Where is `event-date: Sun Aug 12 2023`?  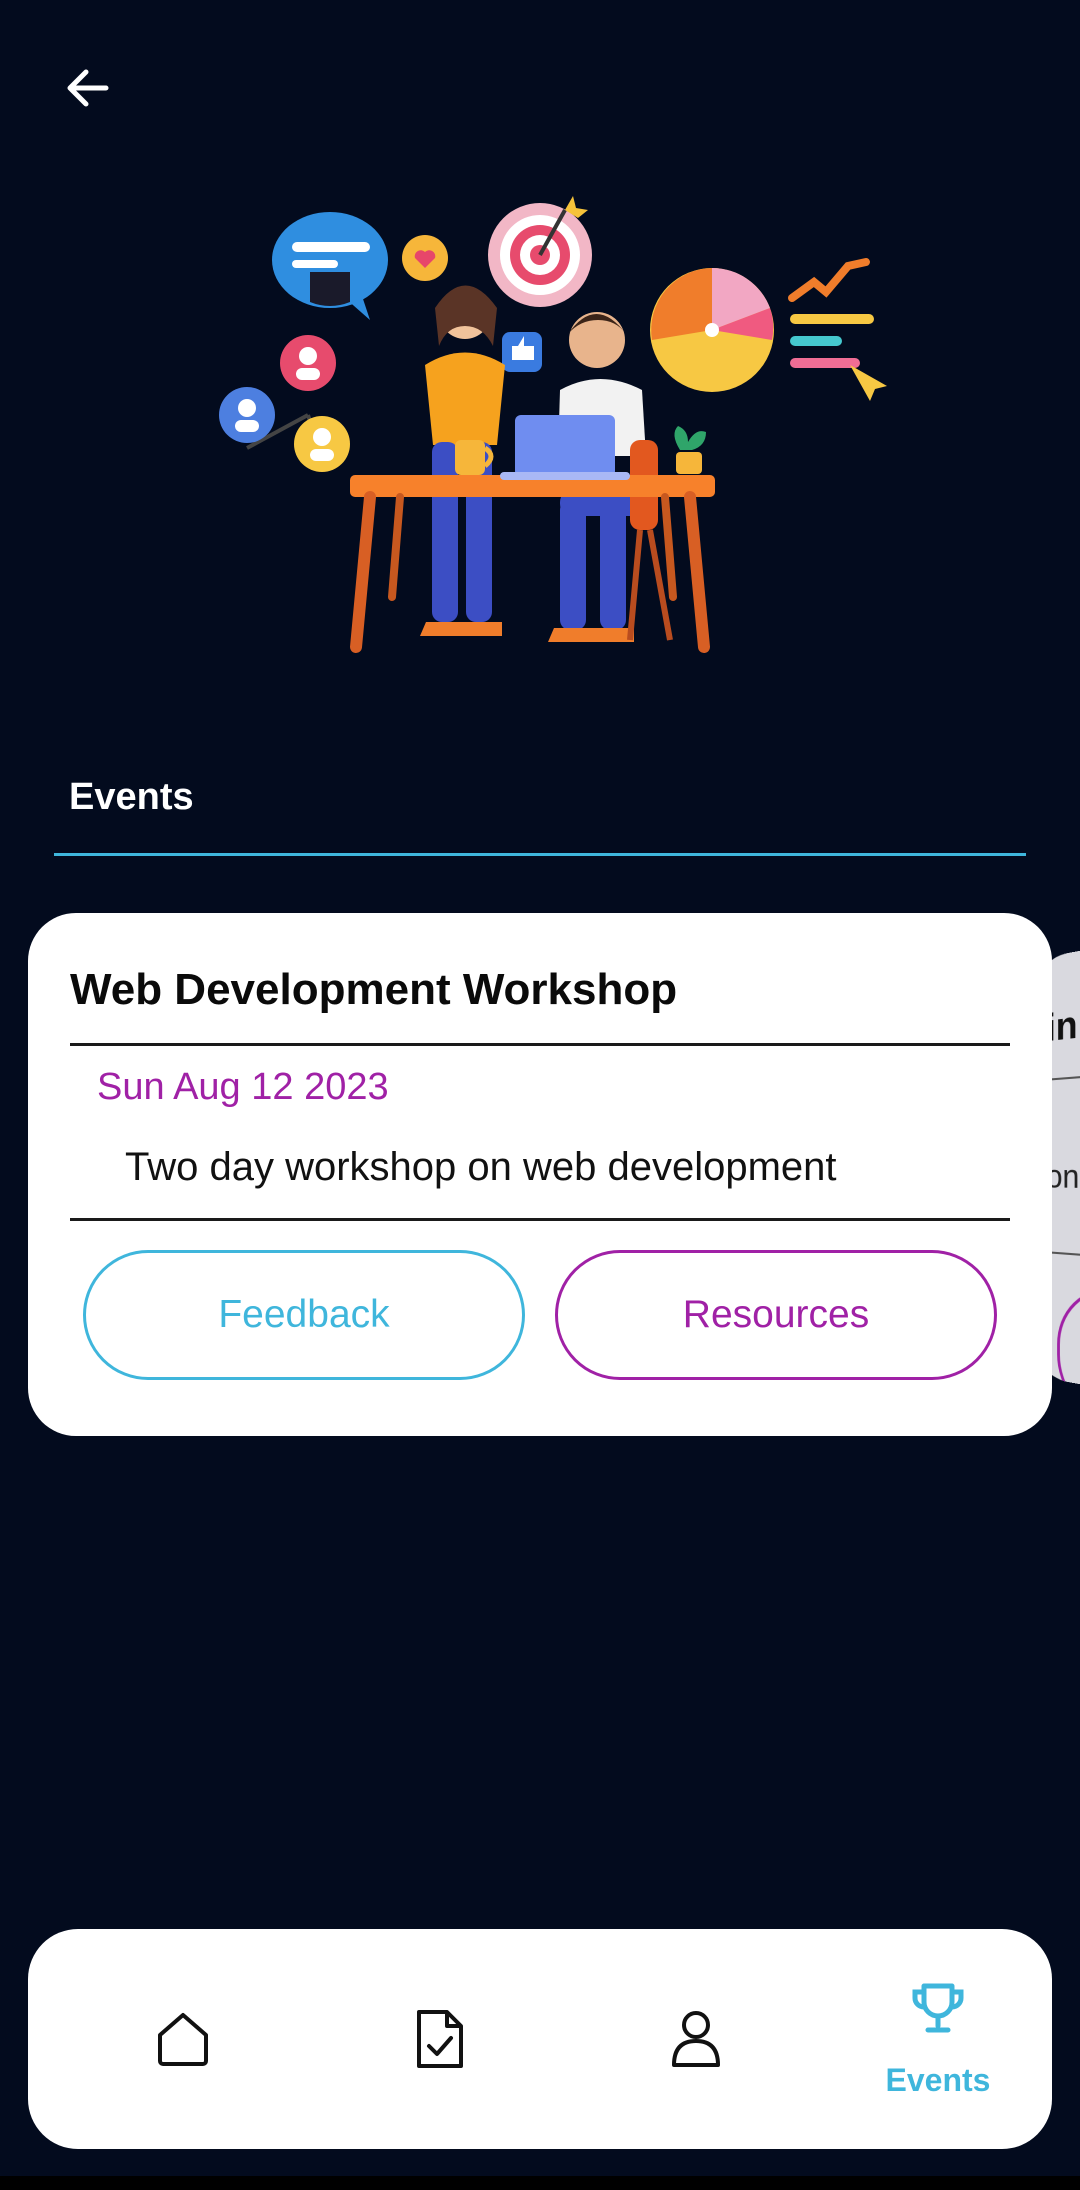
event-date: Sun Aug 12 2023 is located at coordinates (243, 1087).